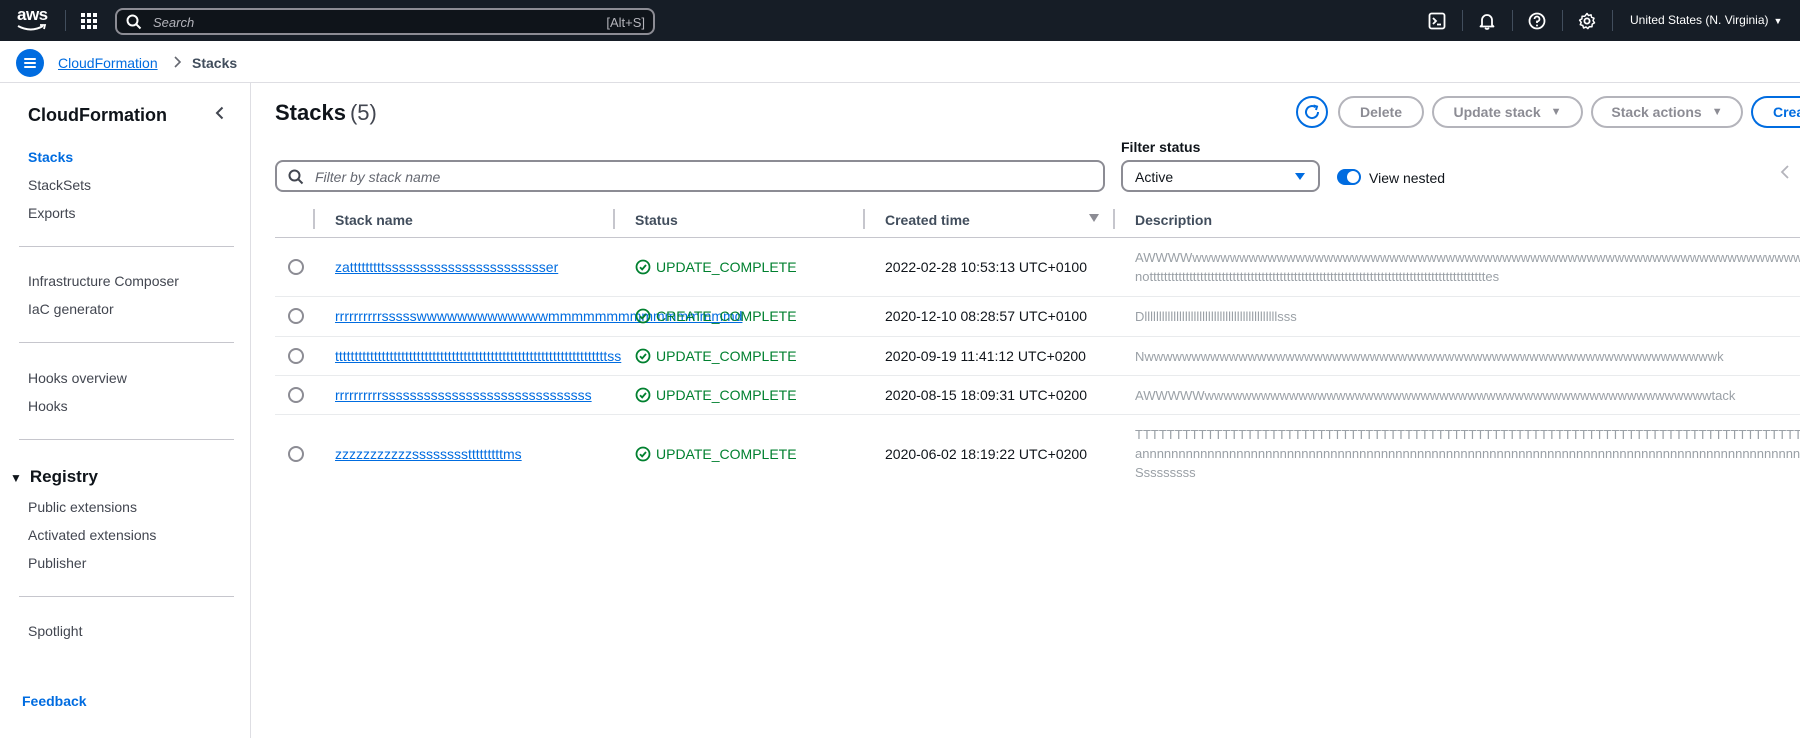 This screenshot has height=738, width=1800. Describe the element at coordinates (92, 535) in the screenshot. I see `sidebar-item-activated-extensions: Activated extensions` at that location.